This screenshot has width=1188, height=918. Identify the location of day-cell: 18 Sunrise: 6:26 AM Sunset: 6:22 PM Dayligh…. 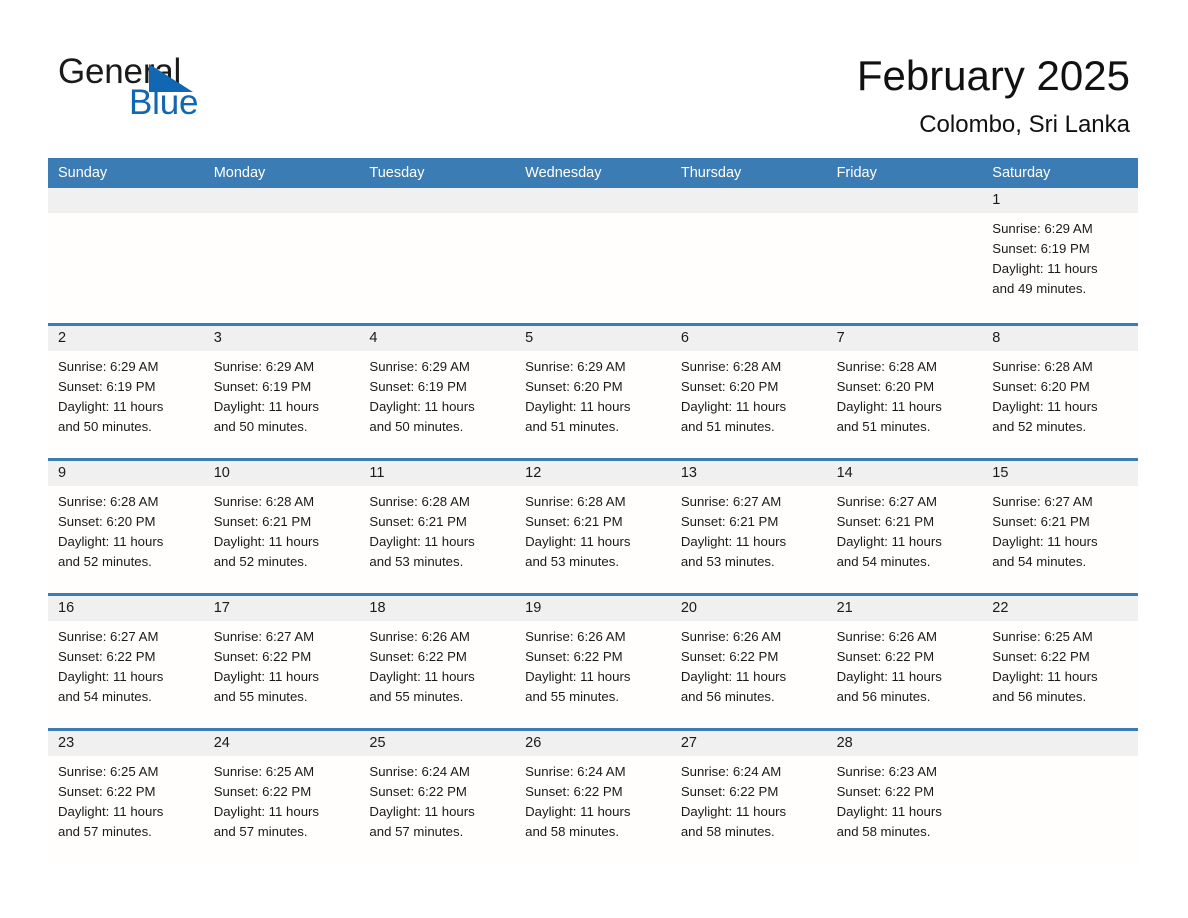
(437, 662).